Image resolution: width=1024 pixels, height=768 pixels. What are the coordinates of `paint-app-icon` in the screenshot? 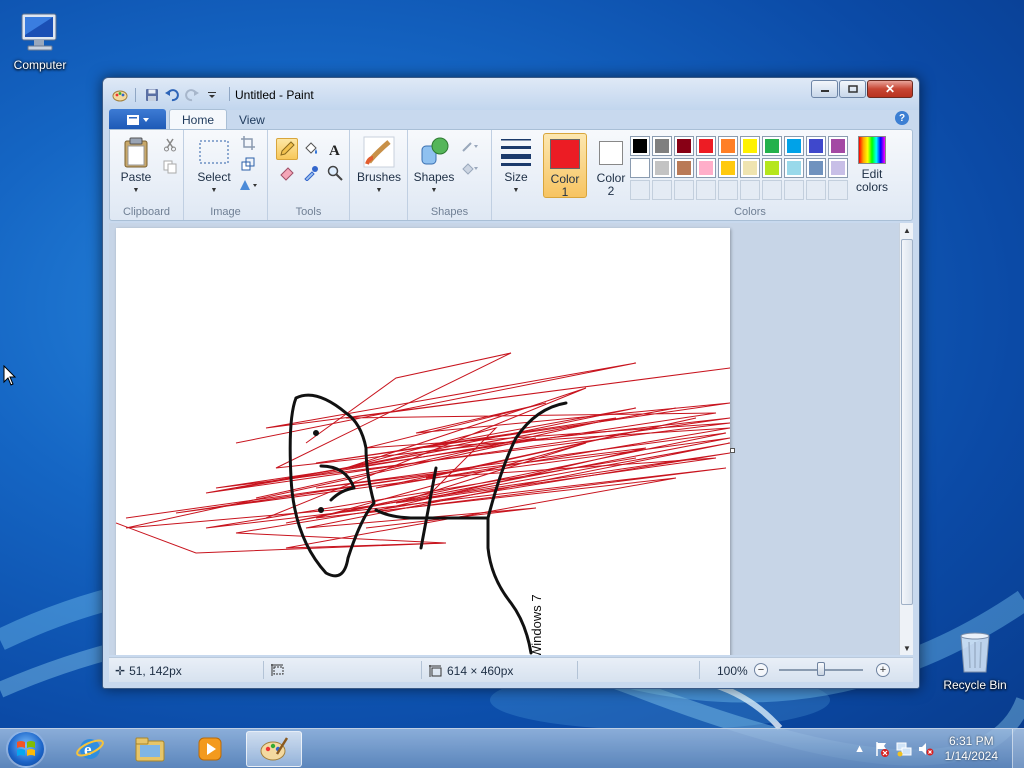 It's located at (119, 94).